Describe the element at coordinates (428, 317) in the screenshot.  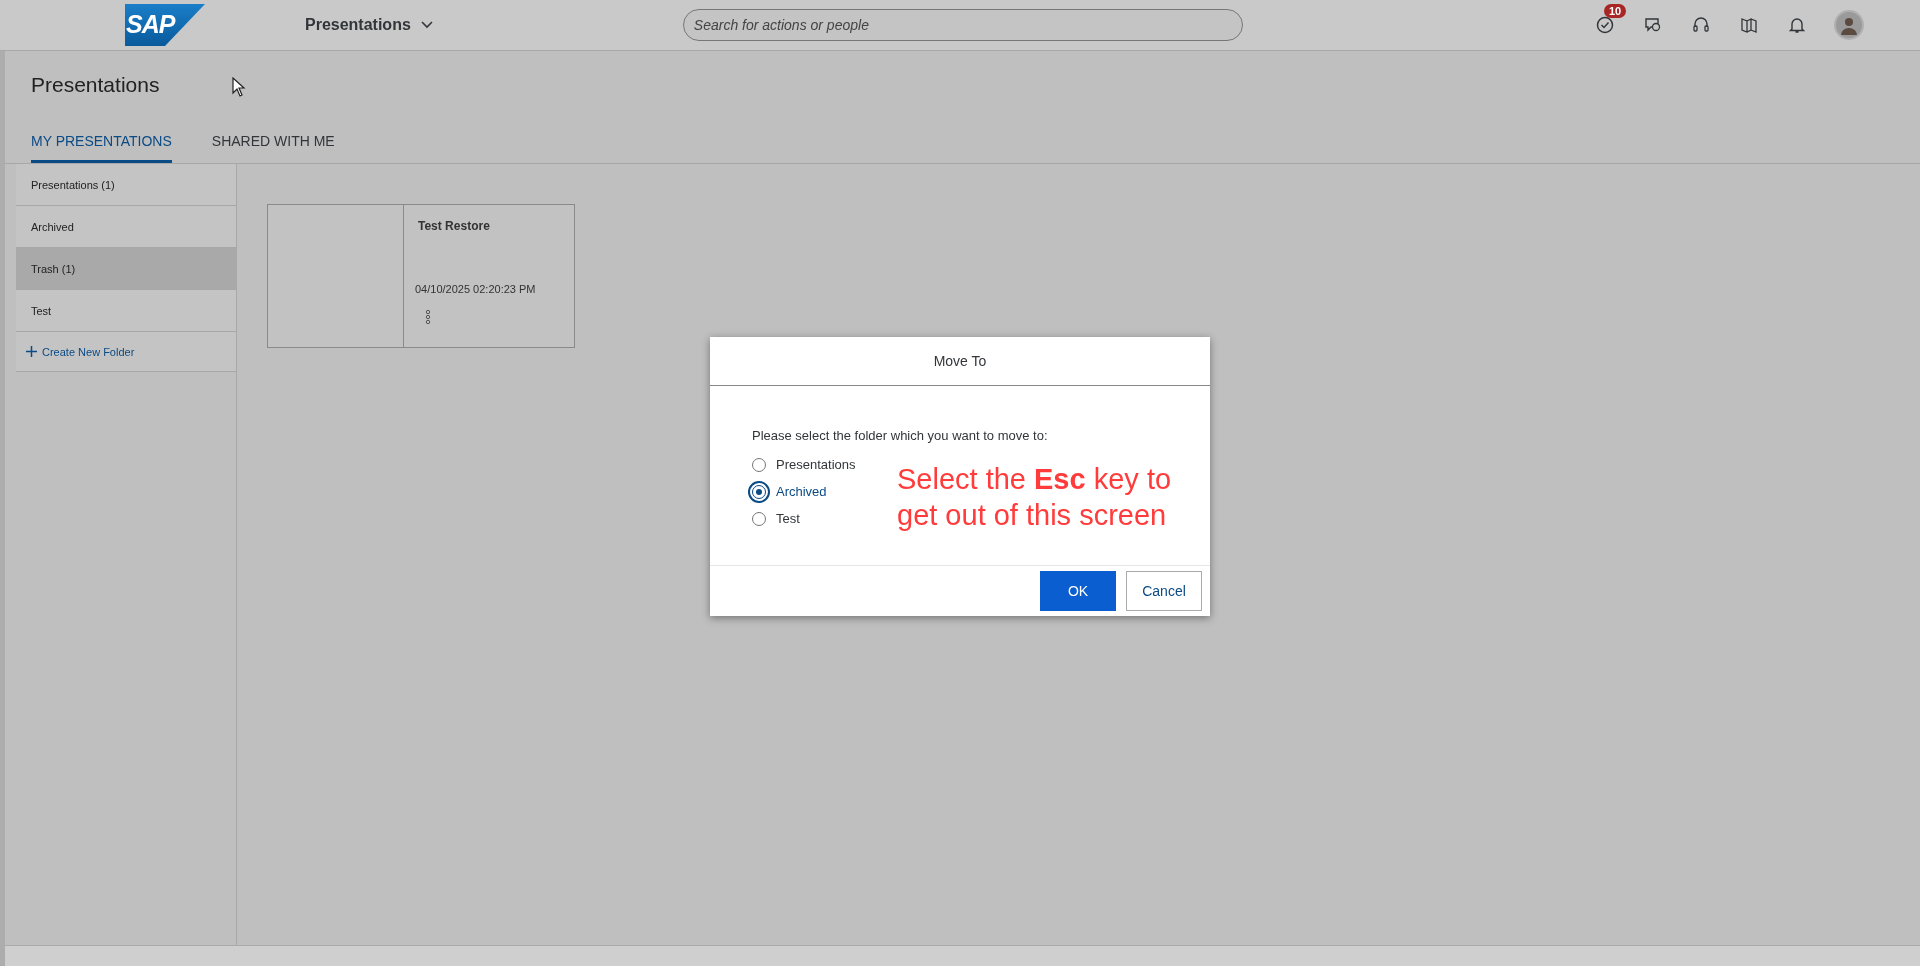
I see `more-options-icon` at that location.